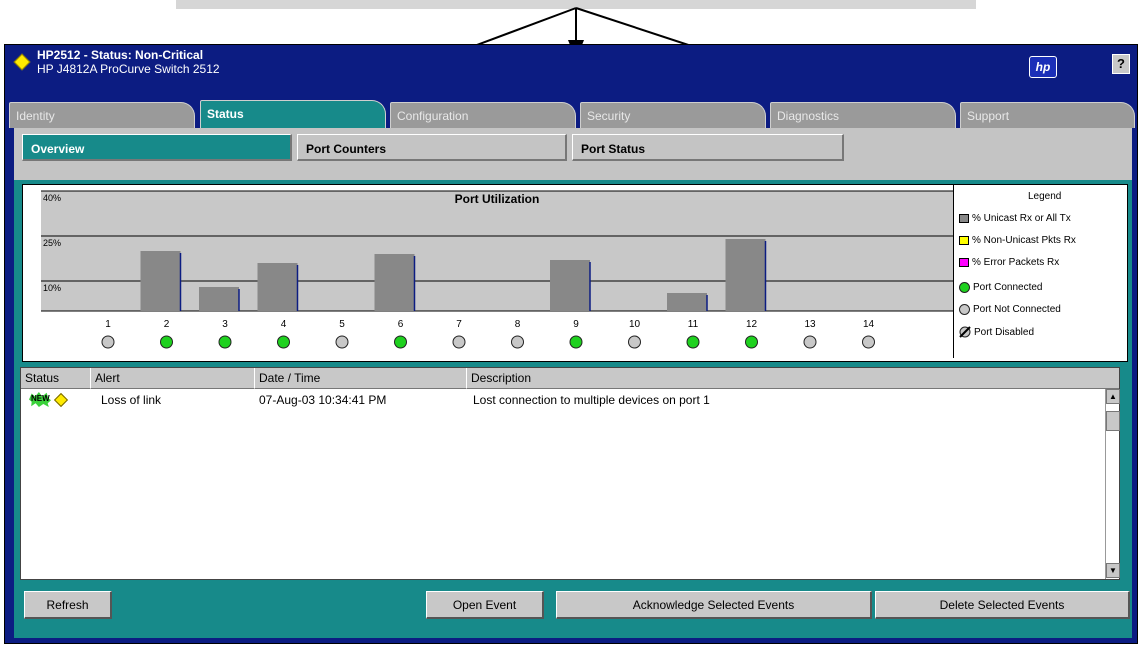  I want to click on column-header-description: Description, so click(793, 378).